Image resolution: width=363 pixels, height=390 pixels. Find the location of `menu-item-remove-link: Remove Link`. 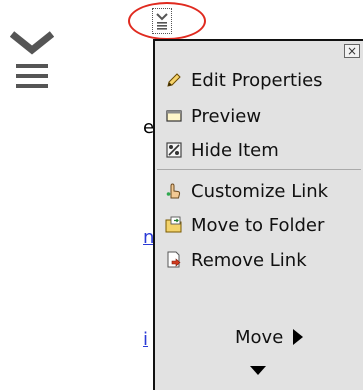

menu-item-remove-link: Remove Link is located at coordinates (236, 260).